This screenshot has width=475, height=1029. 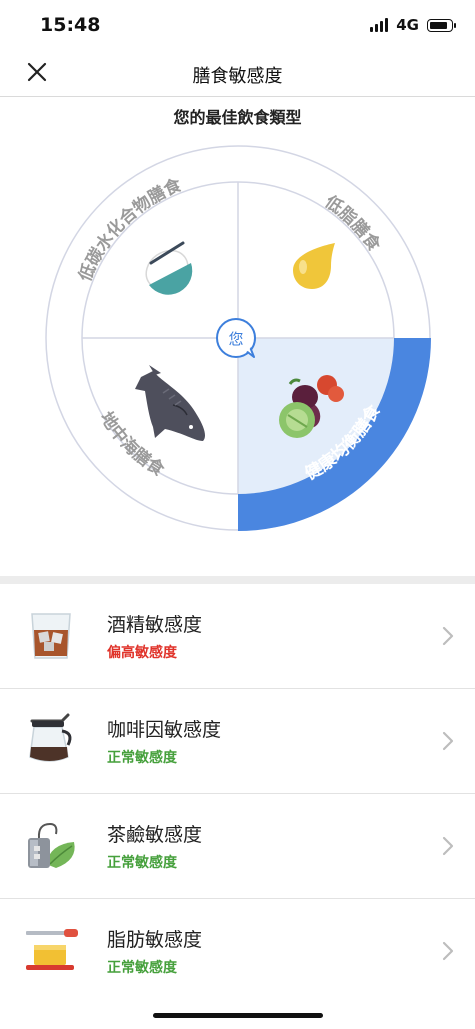 I want to click on you-badge: 您, so click(x=236, y=339).